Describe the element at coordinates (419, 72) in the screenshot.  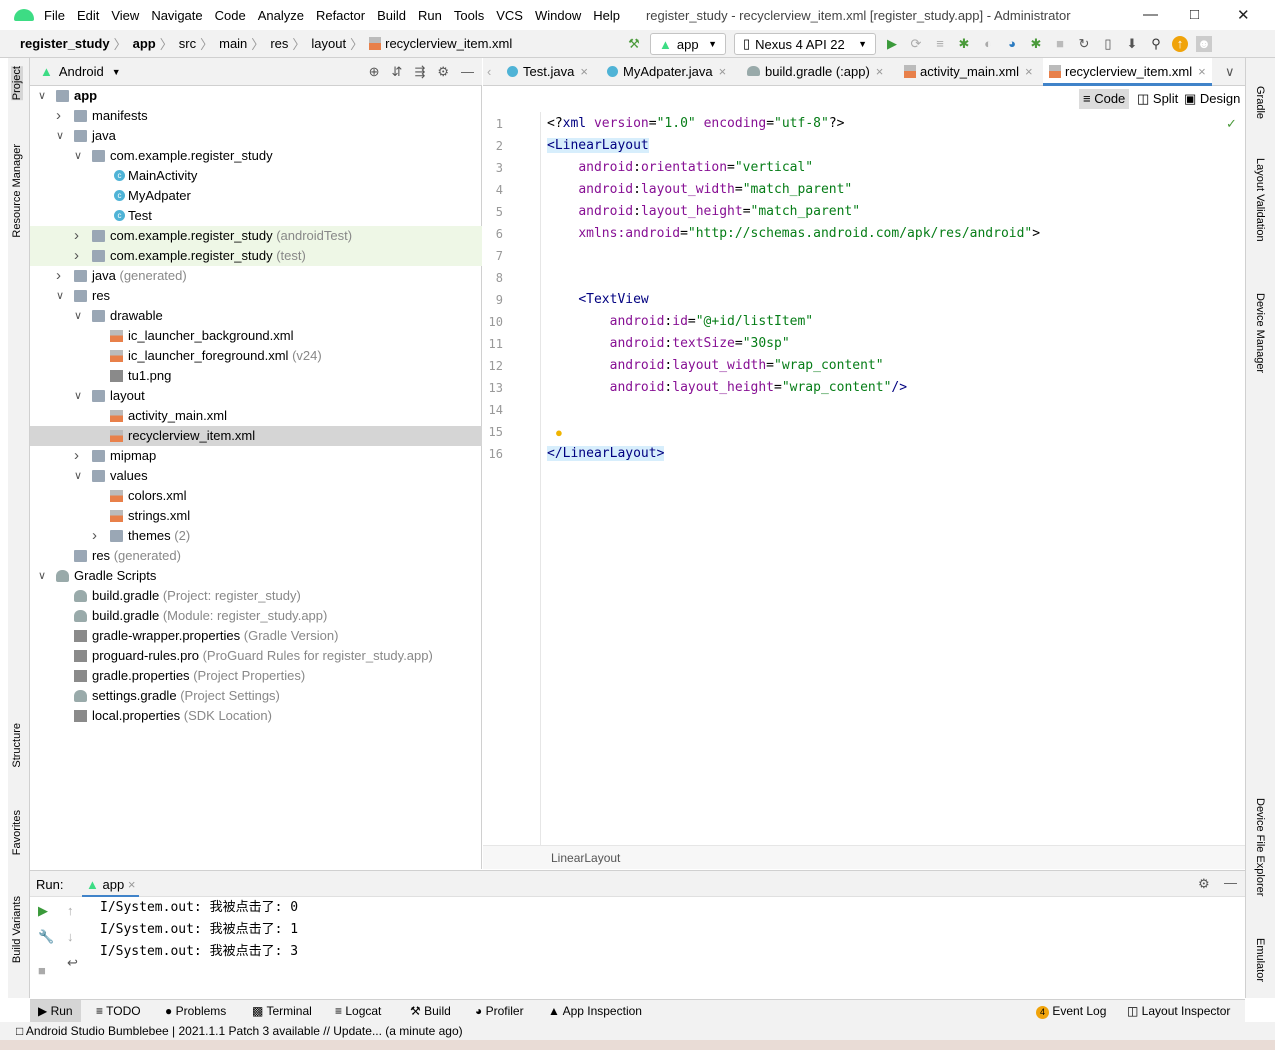
I see `collapse-all-icon: ⇶` at that location.